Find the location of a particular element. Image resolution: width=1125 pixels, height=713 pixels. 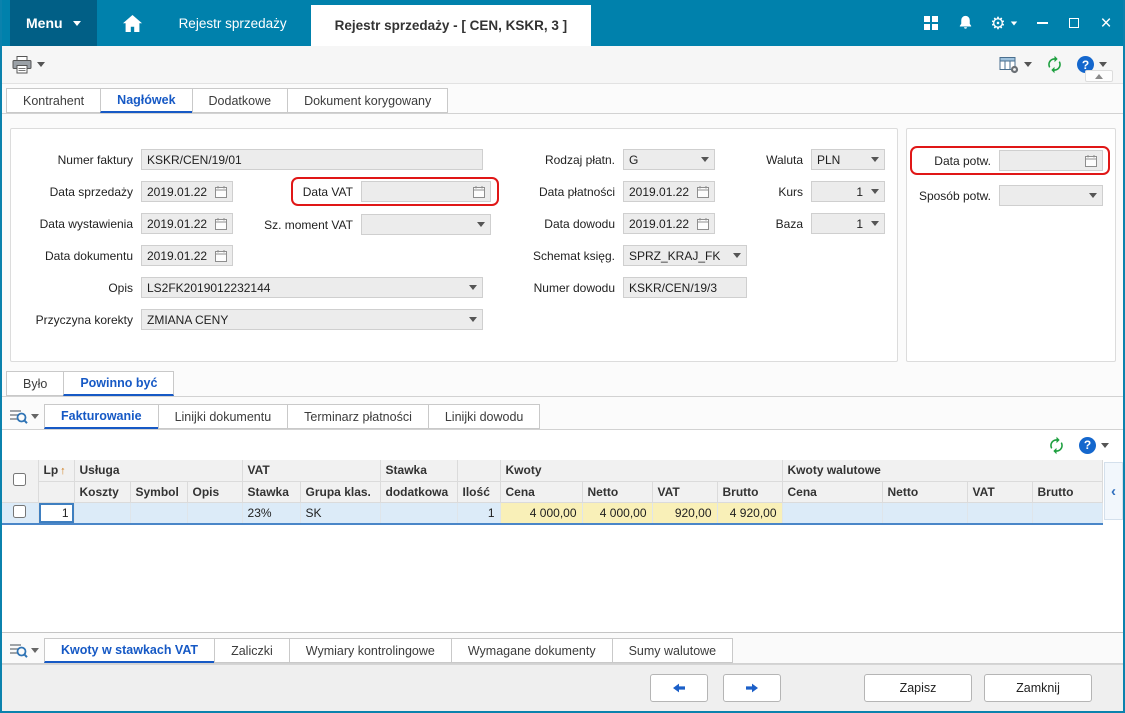

col-stawka-dodatkowa: Stawka is located at coordinates (419, 471).